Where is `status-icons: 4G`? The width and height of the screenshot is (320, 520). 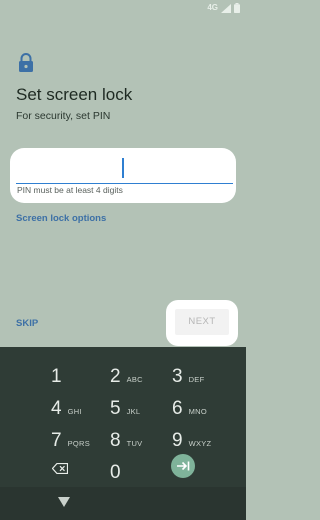 status-icons: 4G is located at coordinates (223, 8).